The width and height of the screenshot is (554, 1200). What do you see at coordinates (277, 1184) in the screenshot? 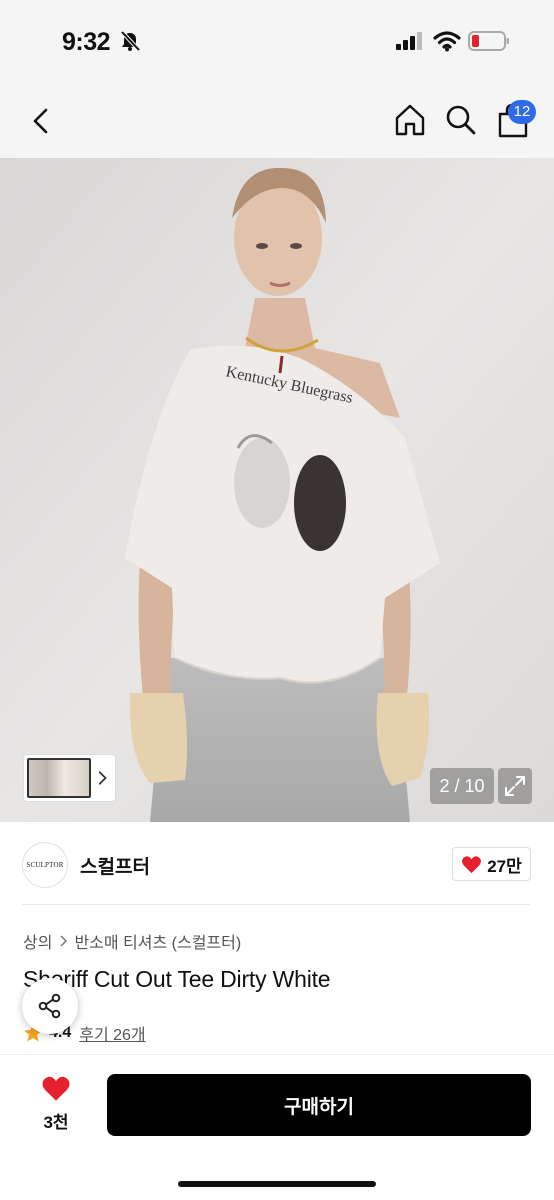
I see `home-indicator` at bounding box center [277, 1184].